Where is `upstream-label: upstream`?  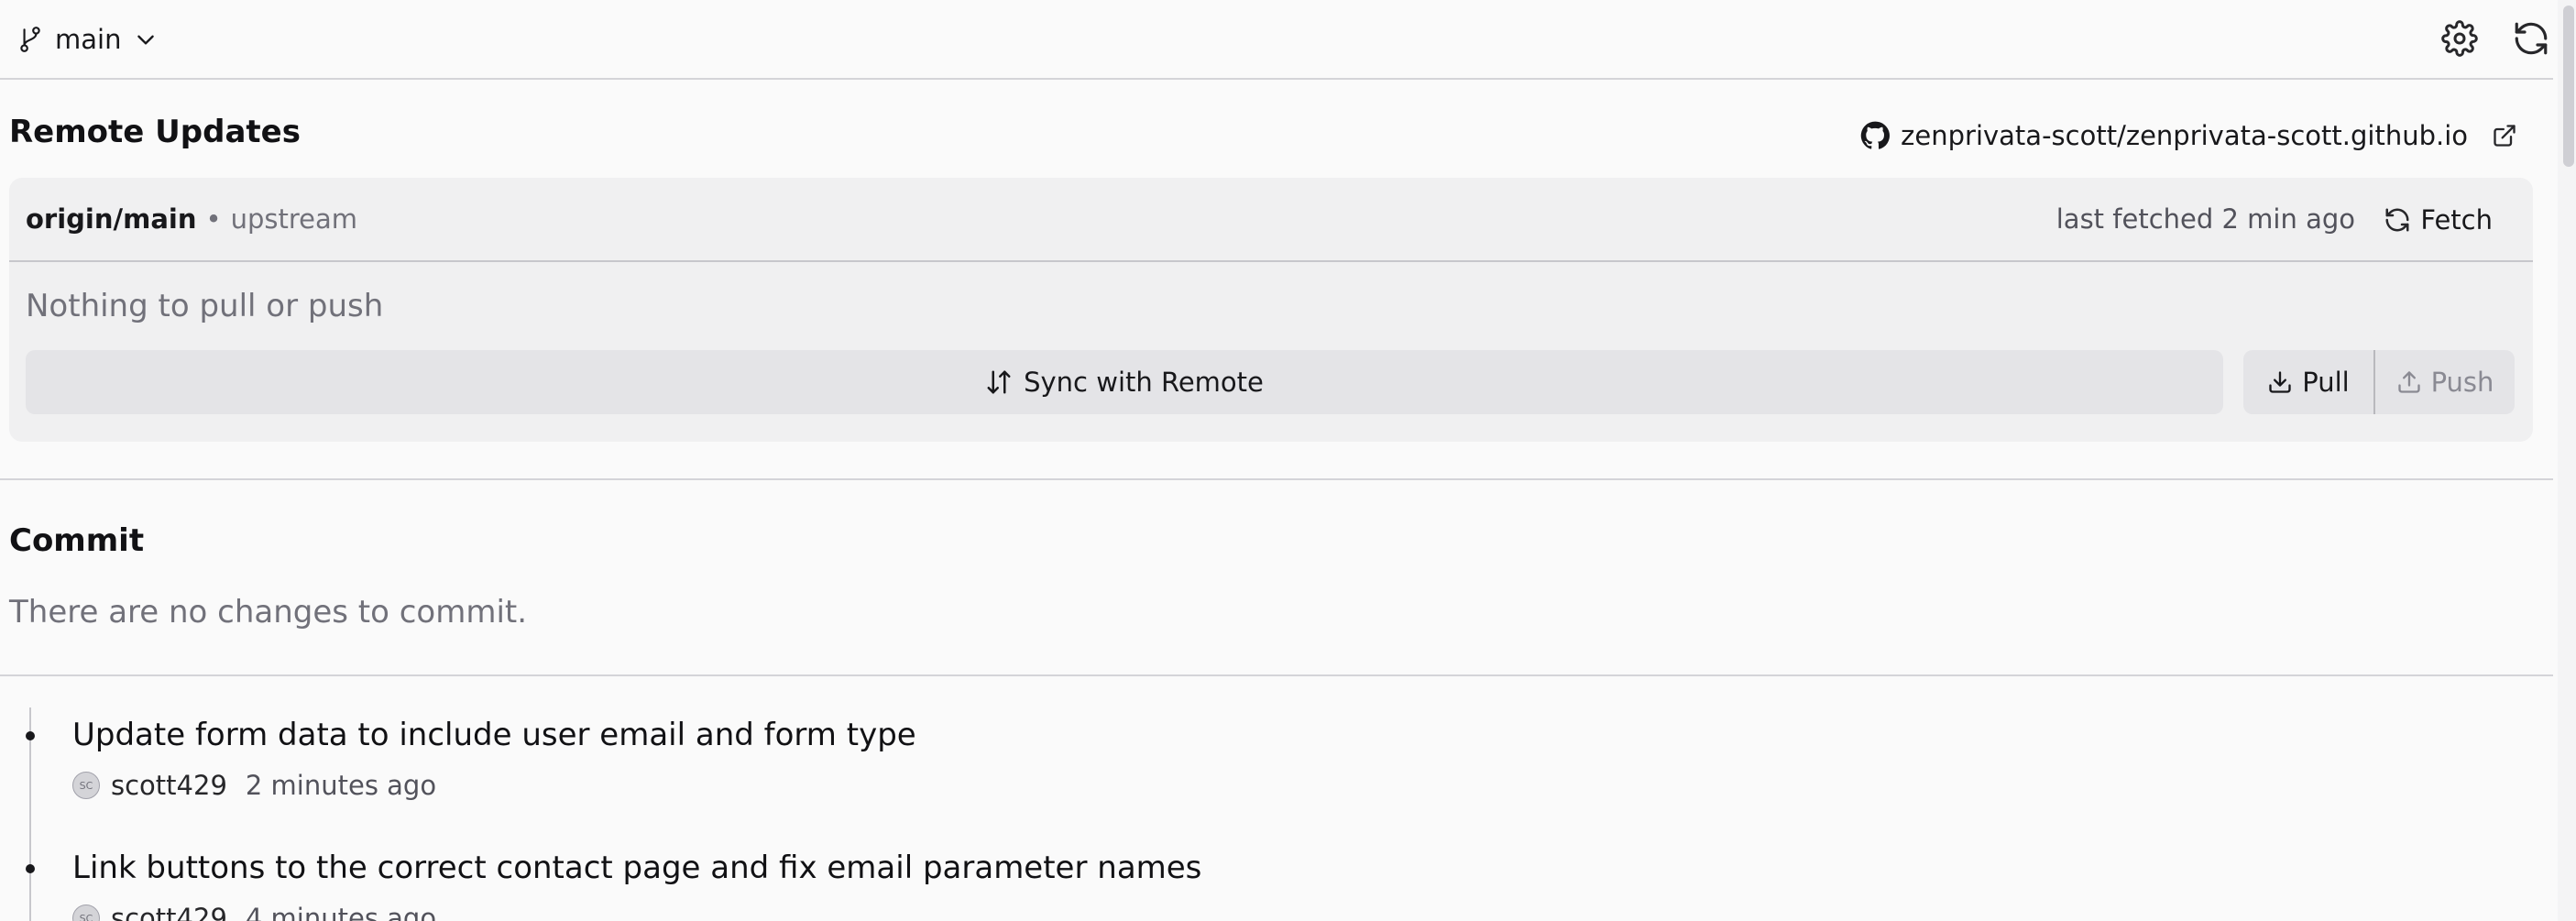 upstream-label: upstream is located at coordinates (294, 219).